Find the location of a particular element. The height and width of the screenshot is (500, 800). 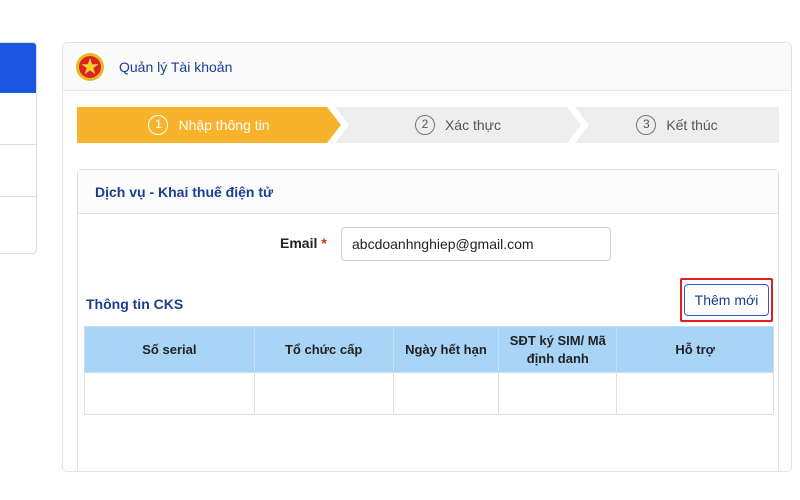

step-label: Nhập thông tin is located at coordinates (224, 125).